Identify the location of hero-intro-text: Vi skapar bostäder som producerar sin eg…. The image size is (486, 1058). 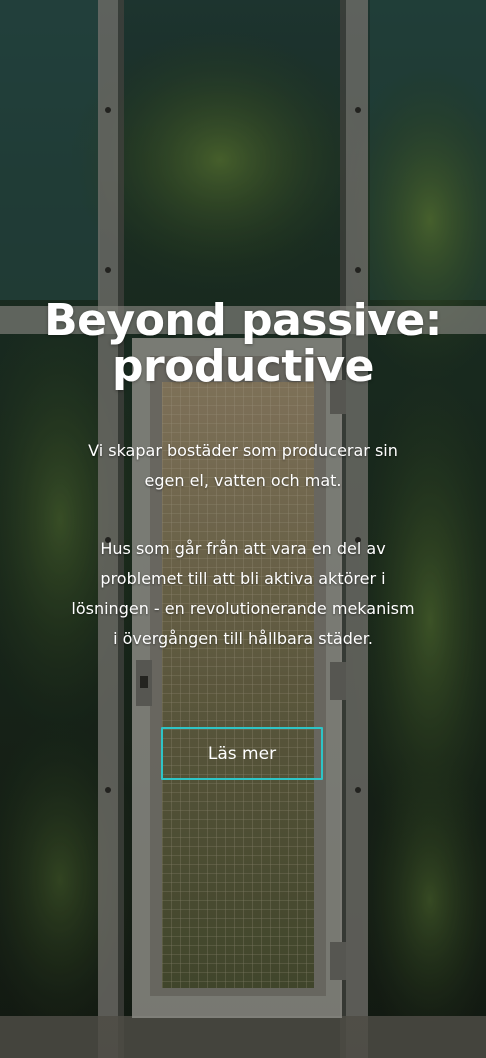
(243, 465).